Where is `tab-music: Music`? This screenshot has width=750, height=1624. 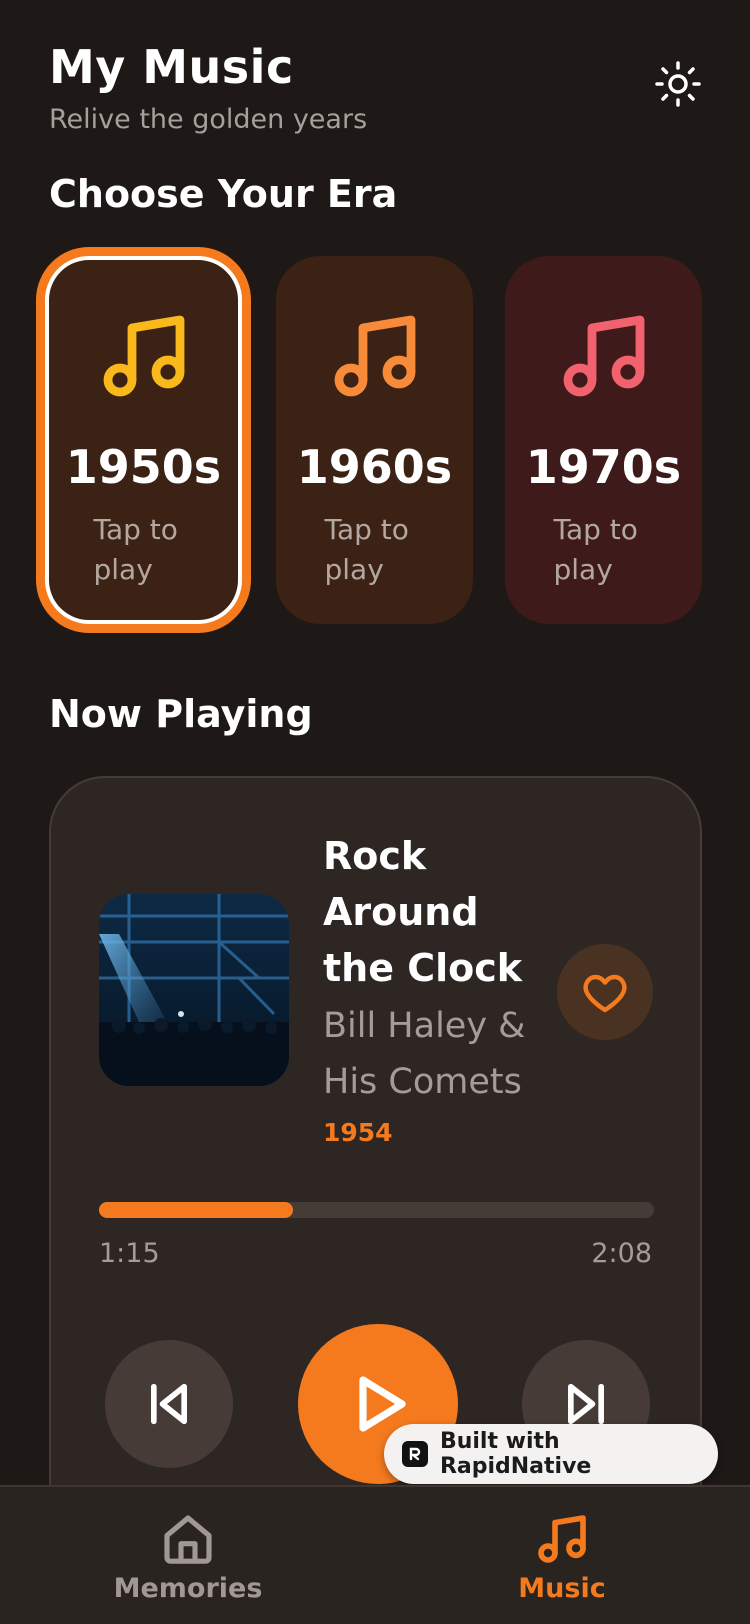
tab-music: Music is located at coordinates (562, 1557).